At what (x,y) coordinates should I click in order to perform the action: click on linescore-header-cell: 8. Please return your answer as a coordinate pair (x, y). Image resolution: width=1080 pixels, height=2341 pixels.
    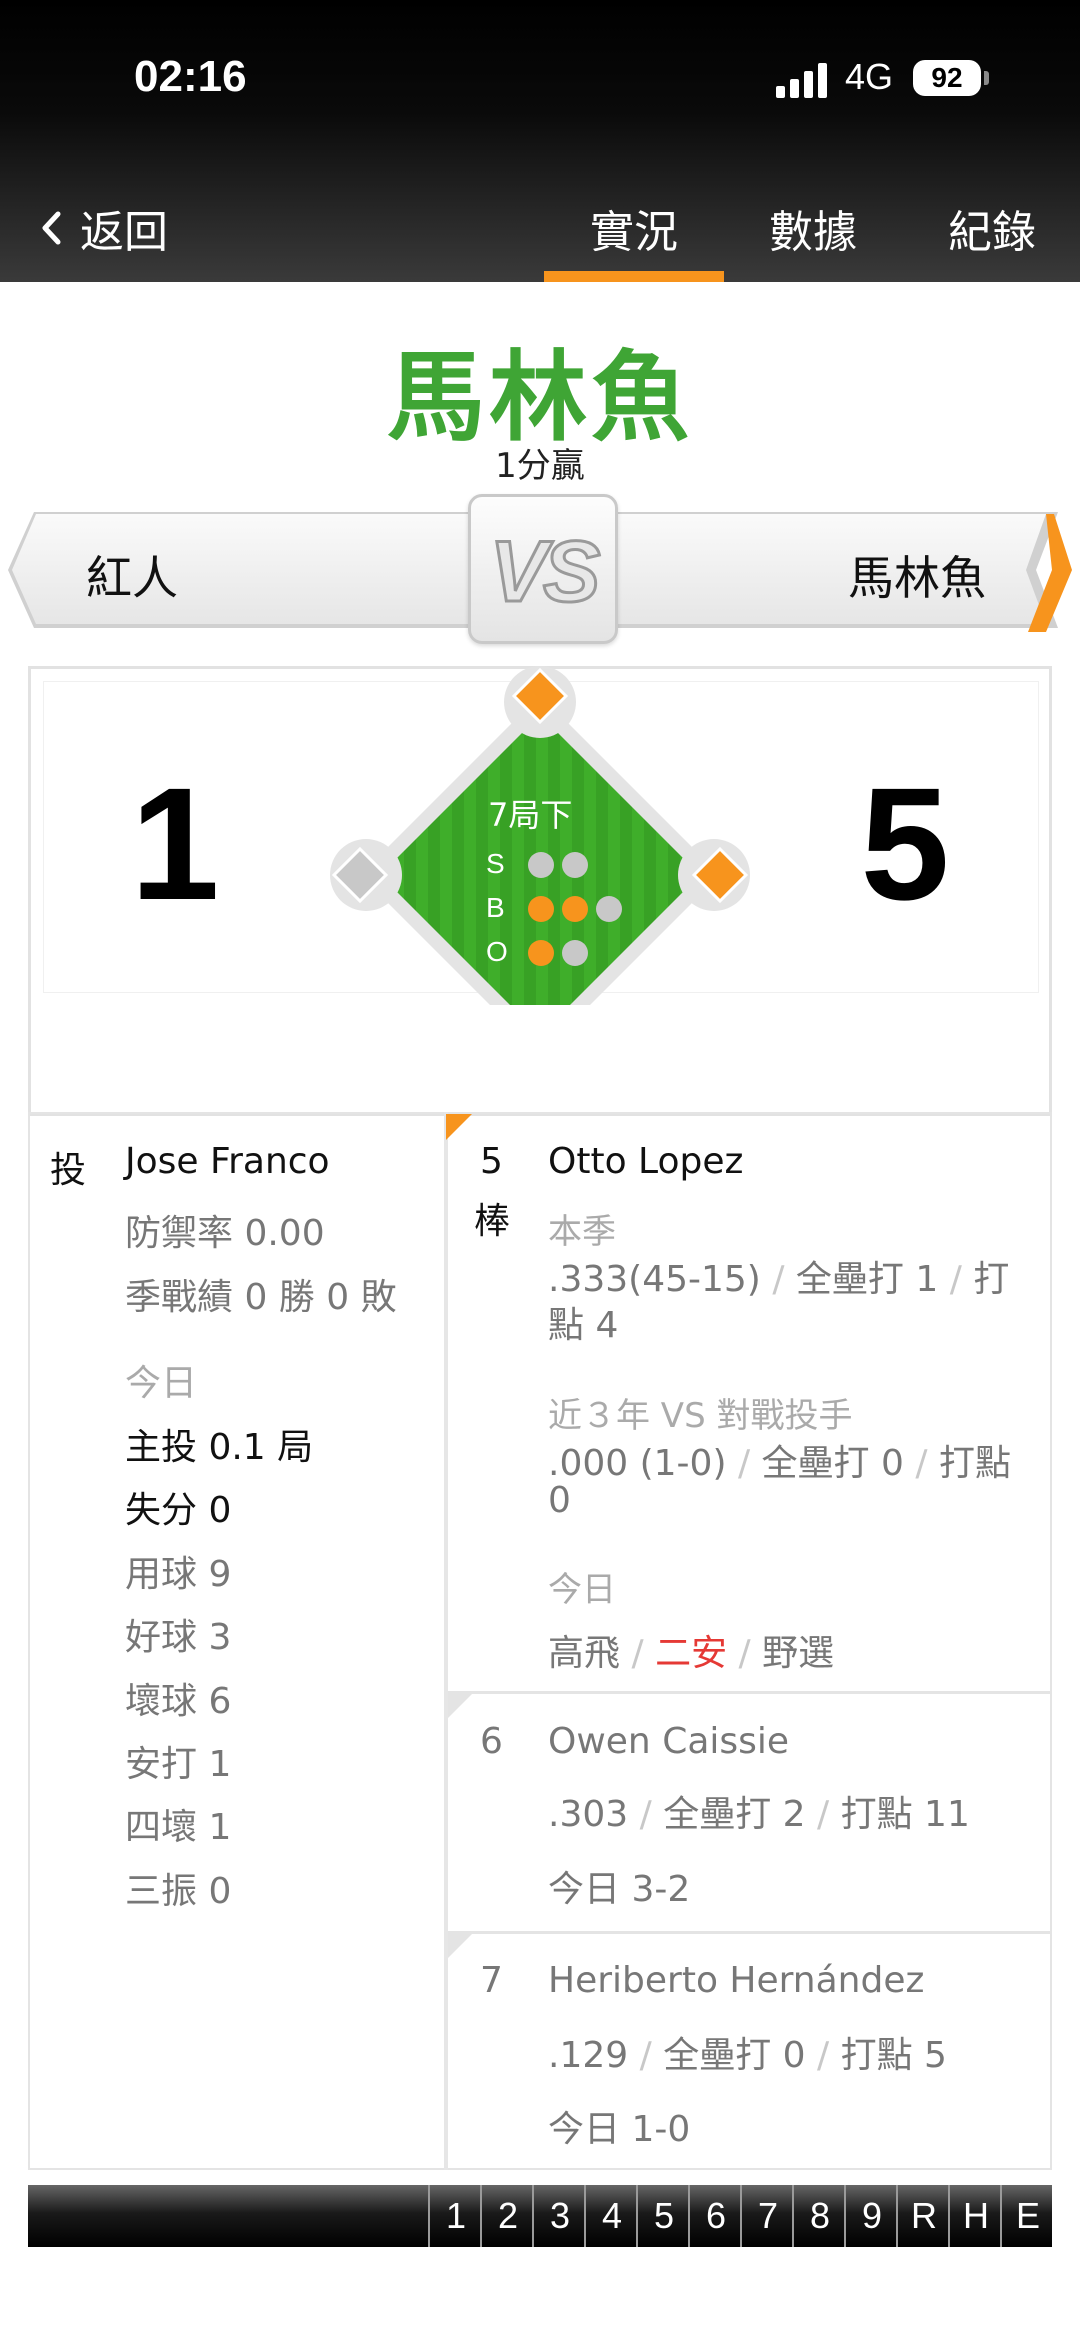
    Looking at the image, I should click on (819, 2216).